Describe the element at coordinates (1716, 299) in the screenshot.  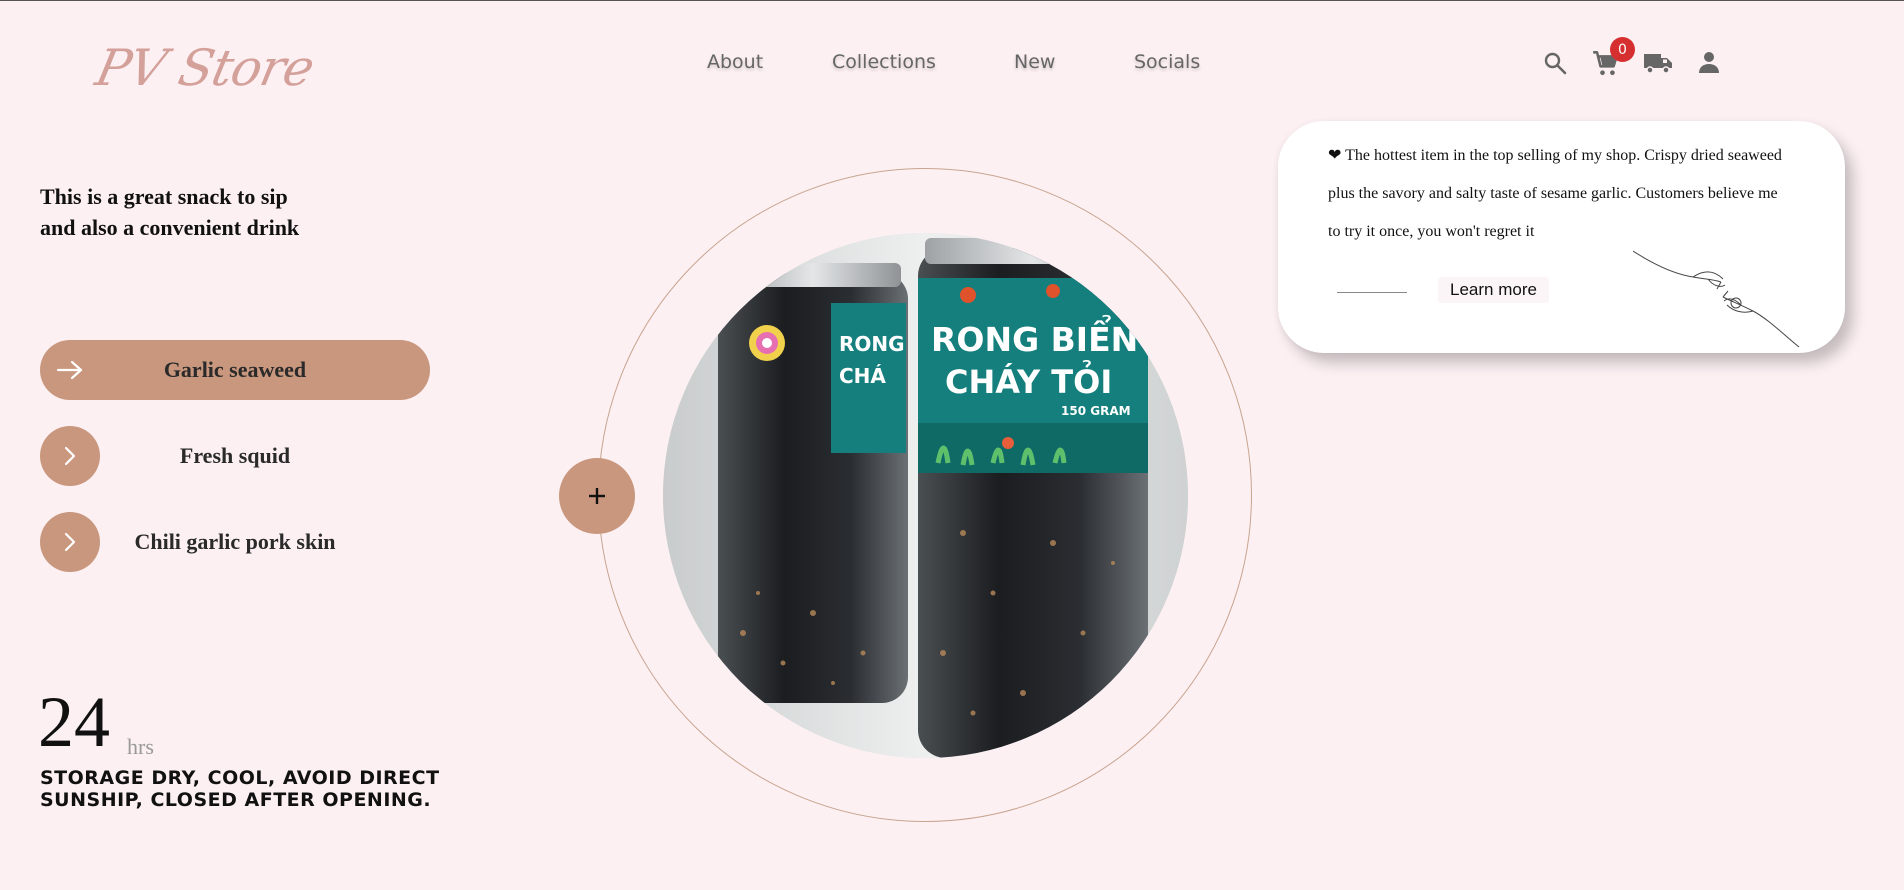
I see `hands-illustration-icon` at that location.